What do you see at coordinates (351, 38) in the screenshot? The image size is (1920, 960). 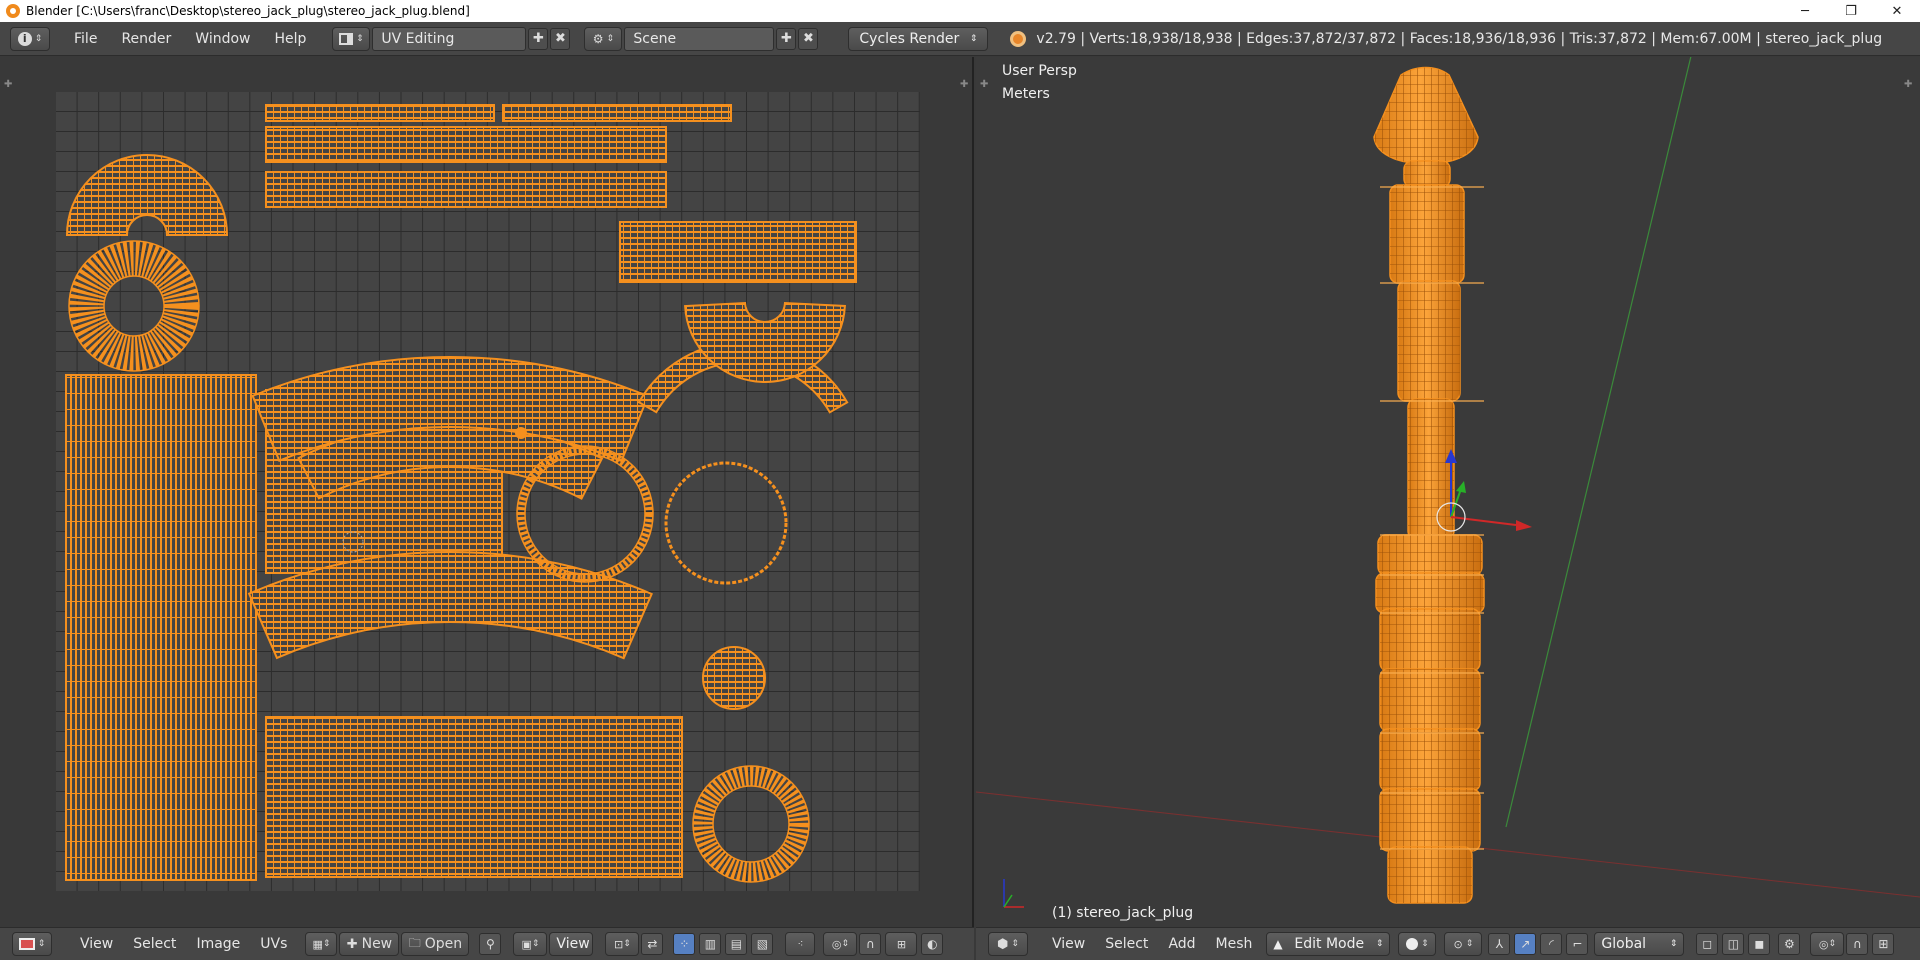 I see `screen-layout-browse-button: ⇕` at bounding box center [351, 38].